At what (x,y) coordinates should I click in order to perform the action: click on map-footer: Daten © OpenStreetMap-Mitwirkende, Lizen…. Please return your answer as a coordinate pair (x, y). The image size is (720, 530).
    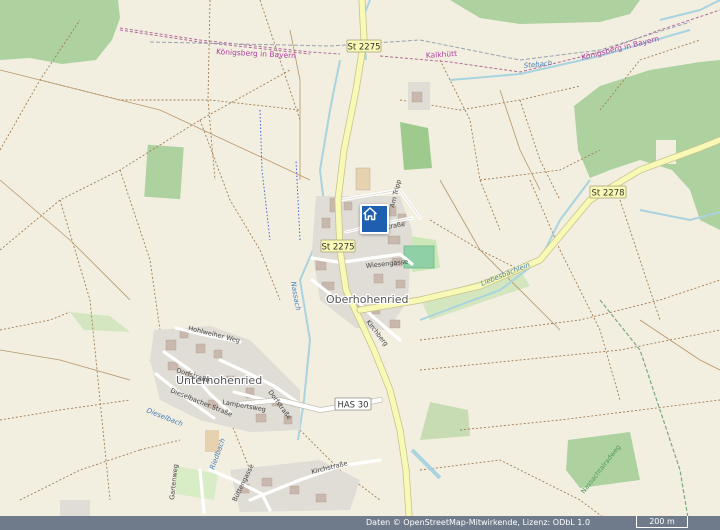
    Looking at the image, I should click on (360, 523).